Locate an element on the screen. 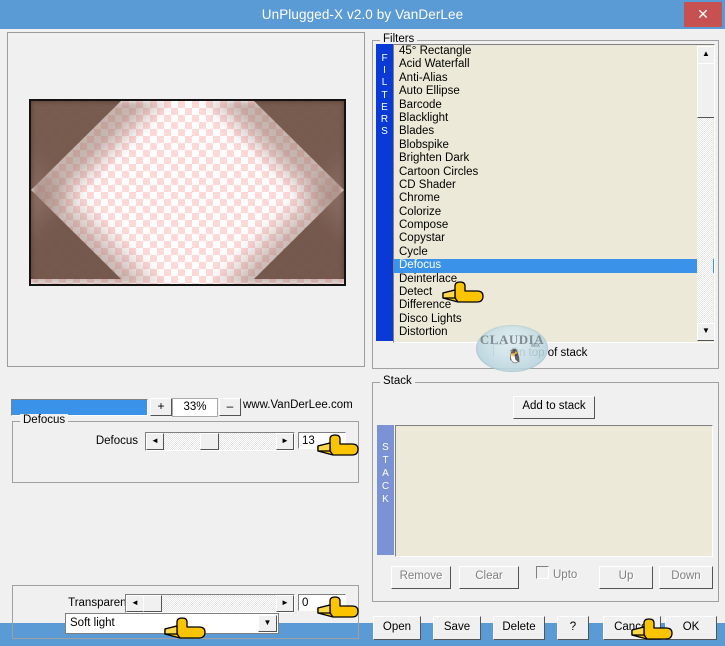 Image resolution: width=725 pixels, height=646 pixels. transparency-slider-label: Transparency is located at coordinates (103, 603).